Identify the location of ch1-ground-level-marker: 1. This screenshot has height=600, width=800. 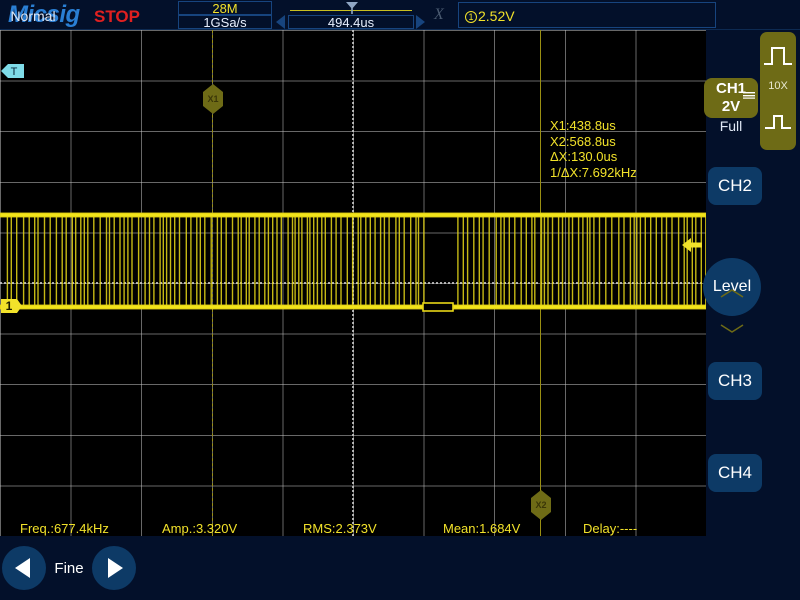
(12, 306).